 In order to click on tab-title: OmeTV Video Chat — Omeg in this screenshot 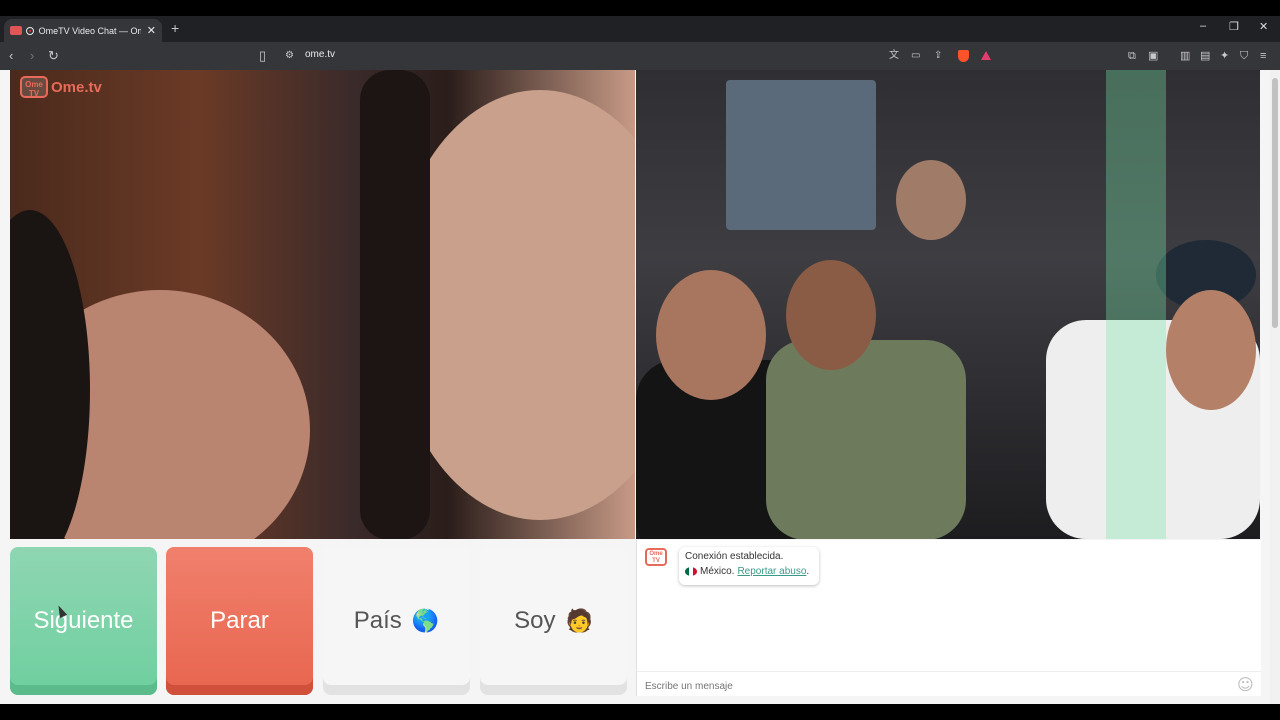, I will do `click(89, 30)`.